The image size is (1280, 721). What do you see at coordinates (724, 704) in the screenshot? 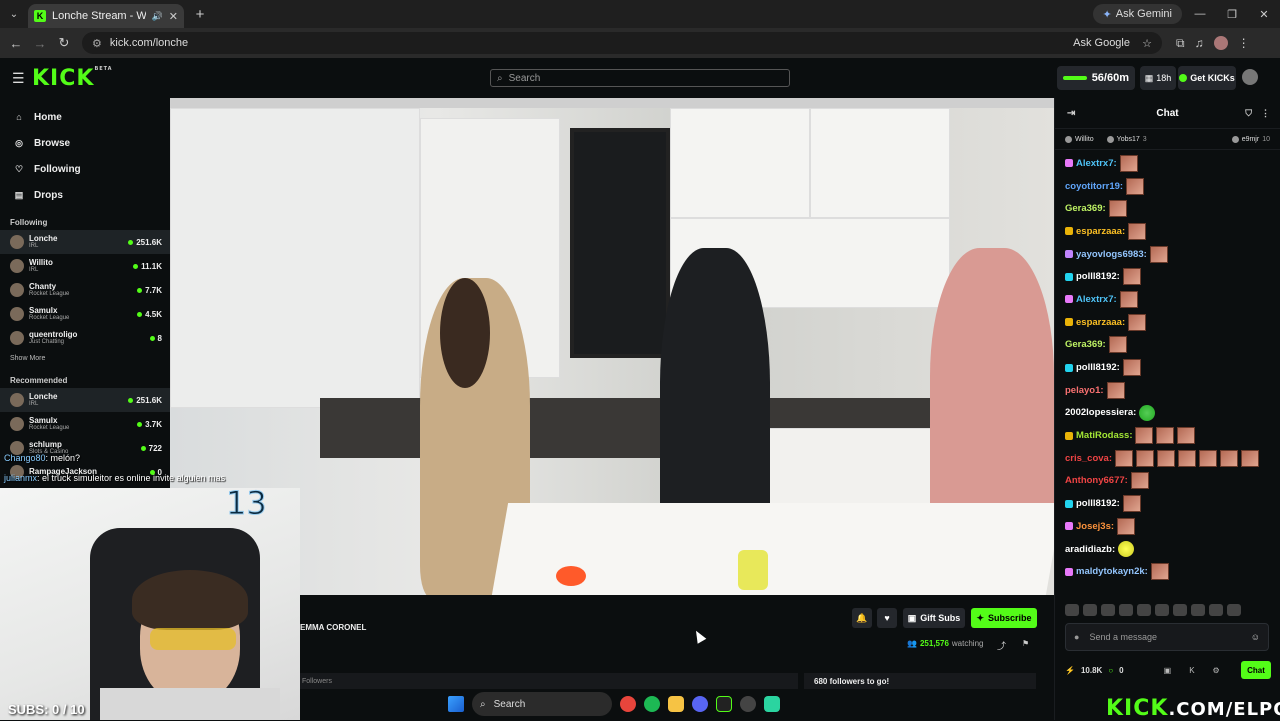
I see `kick-app-icon` at bounding box center [724, 704].